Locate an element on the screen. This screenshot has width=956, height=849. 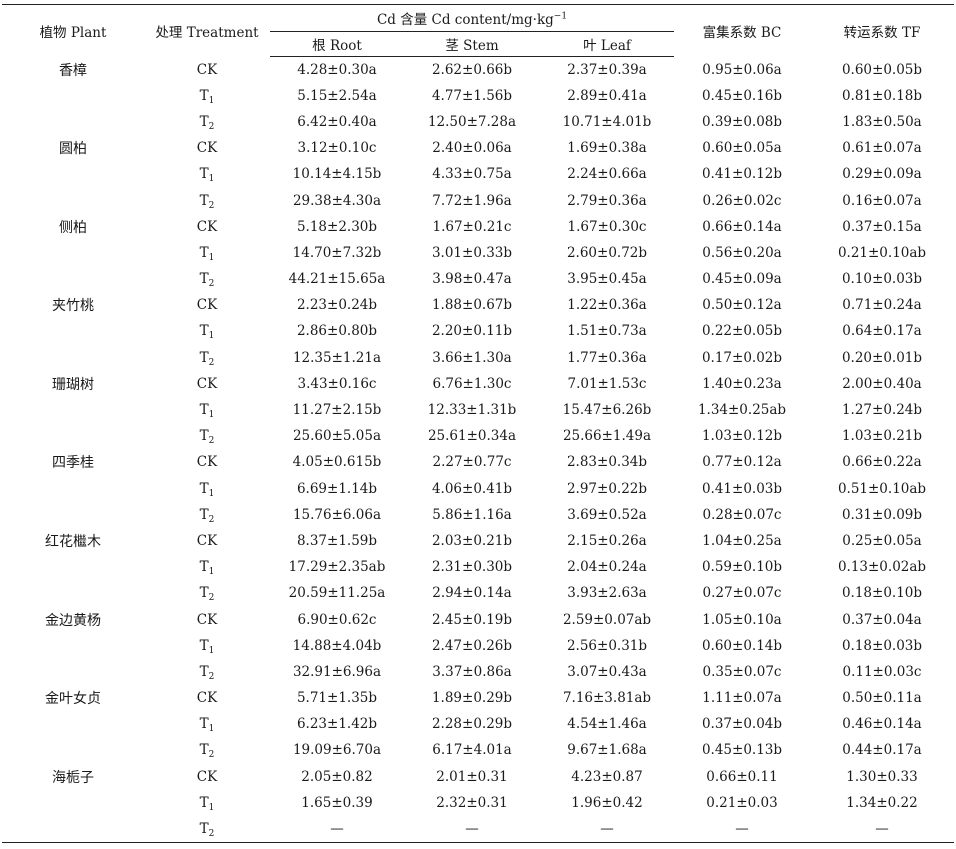
treatment-label: CK is located at coordinates (207, 776).